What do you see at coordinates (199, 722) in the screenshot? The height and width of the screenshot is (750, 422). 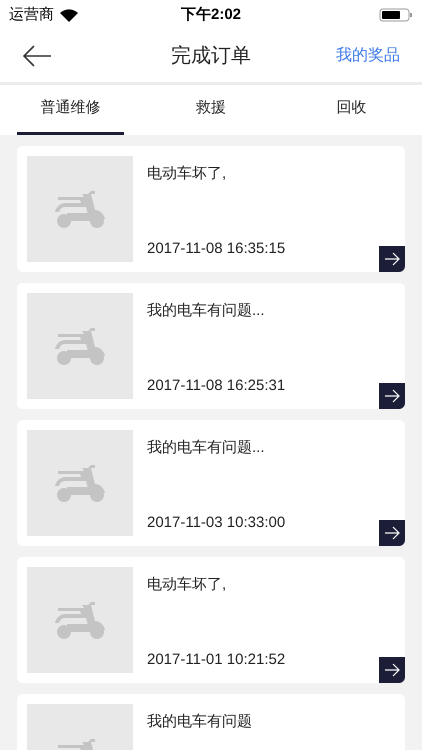 I see `order-title: 我的电车有问题` at bounding box center [199, 722].